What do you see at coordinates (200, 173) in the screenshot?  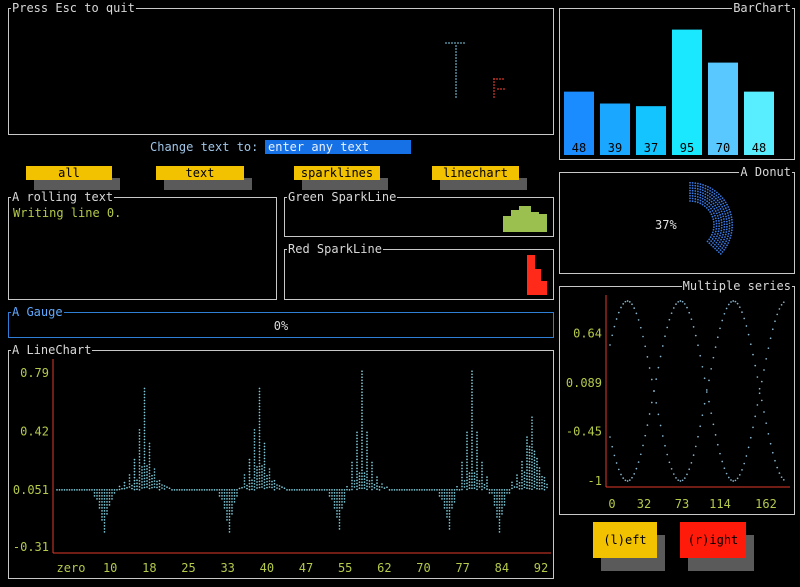 I see `text-button: text` at bounding box center [200, 173].